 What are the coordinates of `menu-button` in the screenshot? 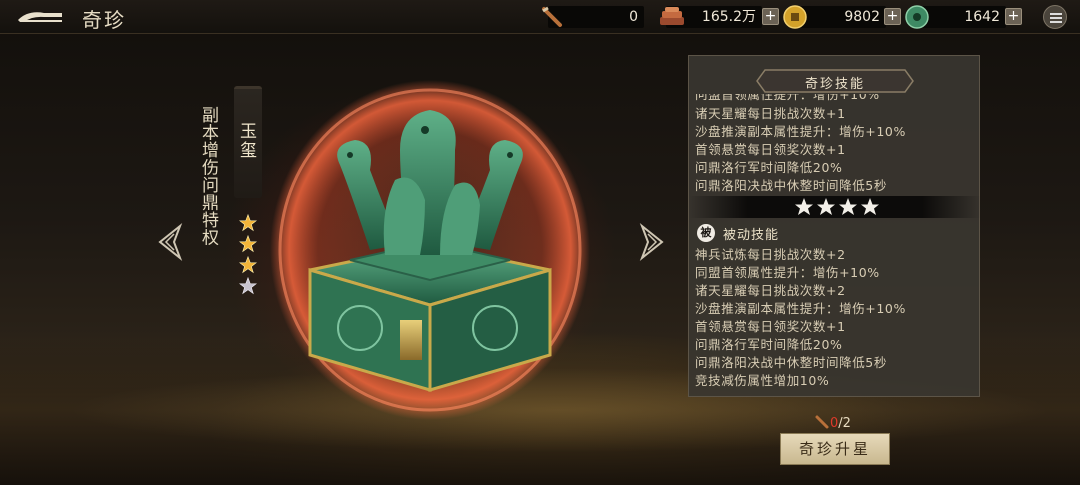 It's located at (1055, 17).